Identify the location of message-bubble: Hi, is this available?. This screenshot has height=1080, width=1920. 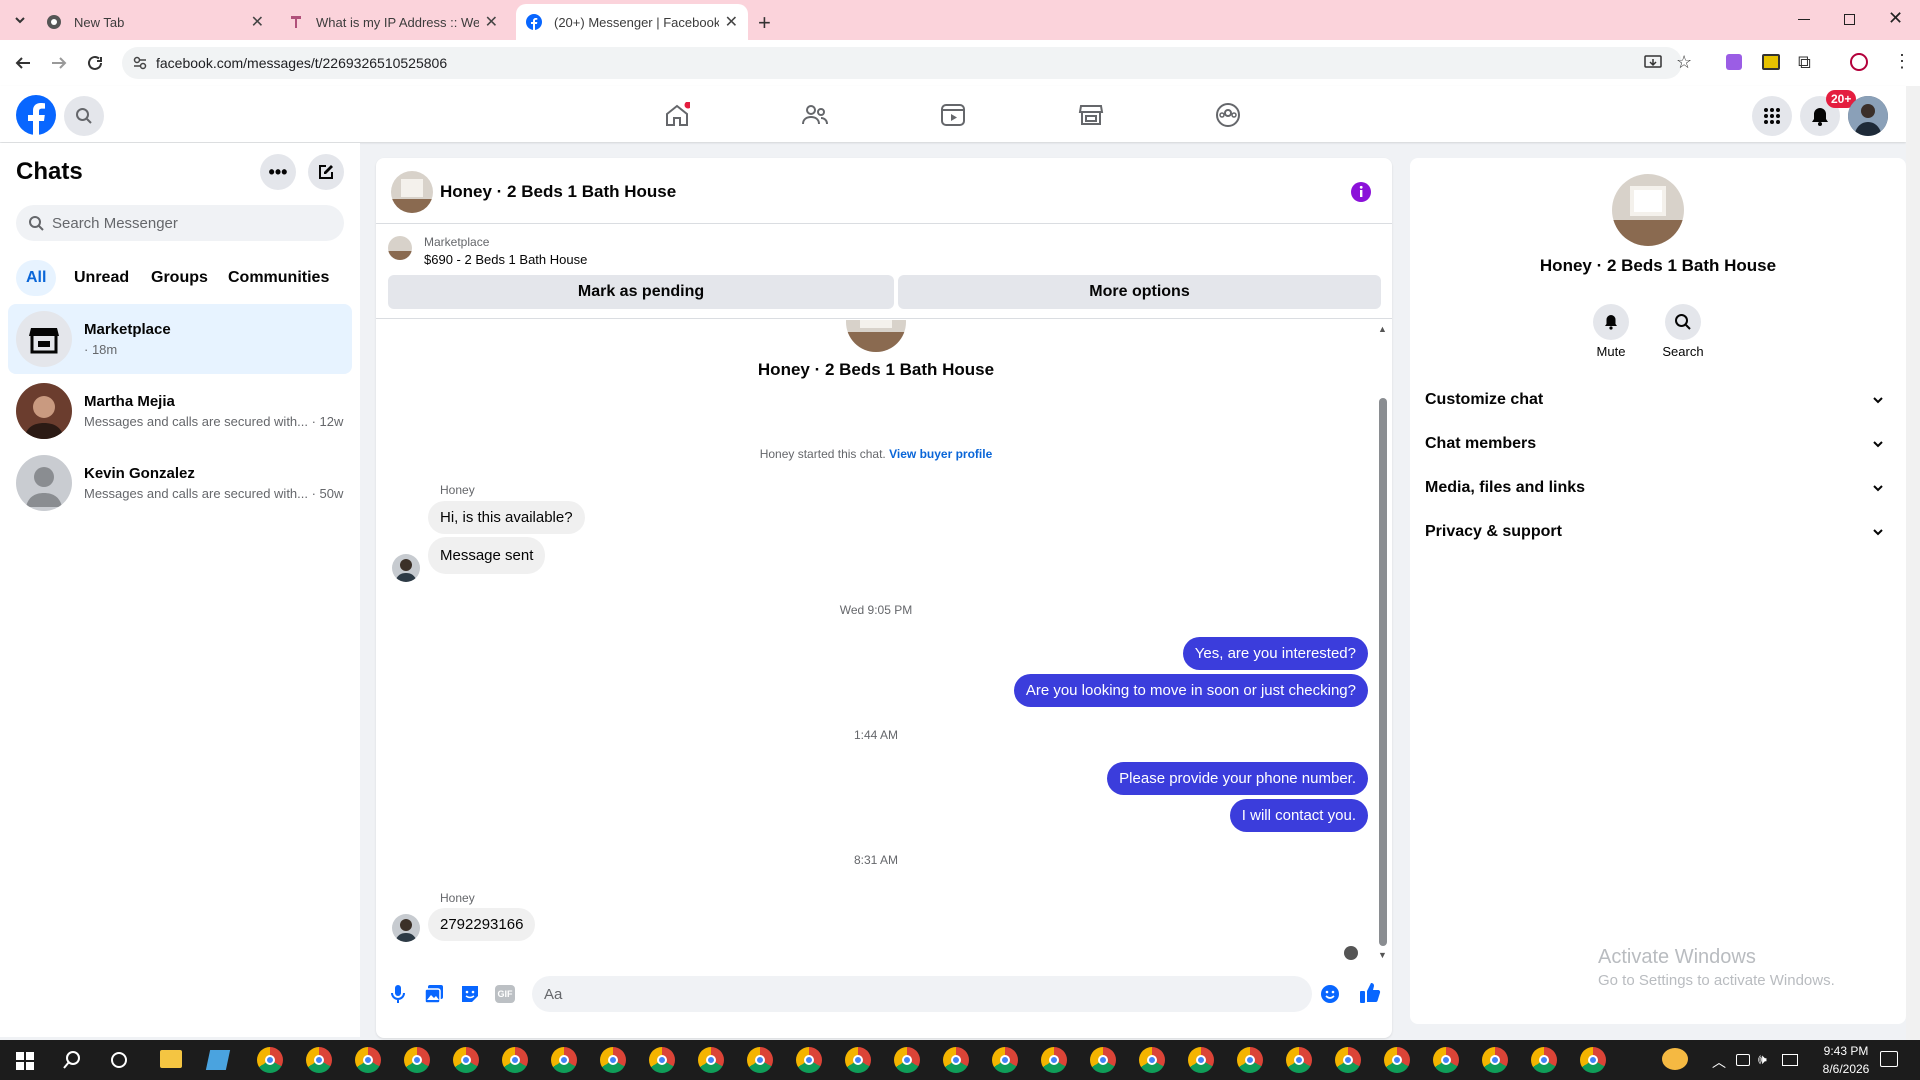
(506, 517).